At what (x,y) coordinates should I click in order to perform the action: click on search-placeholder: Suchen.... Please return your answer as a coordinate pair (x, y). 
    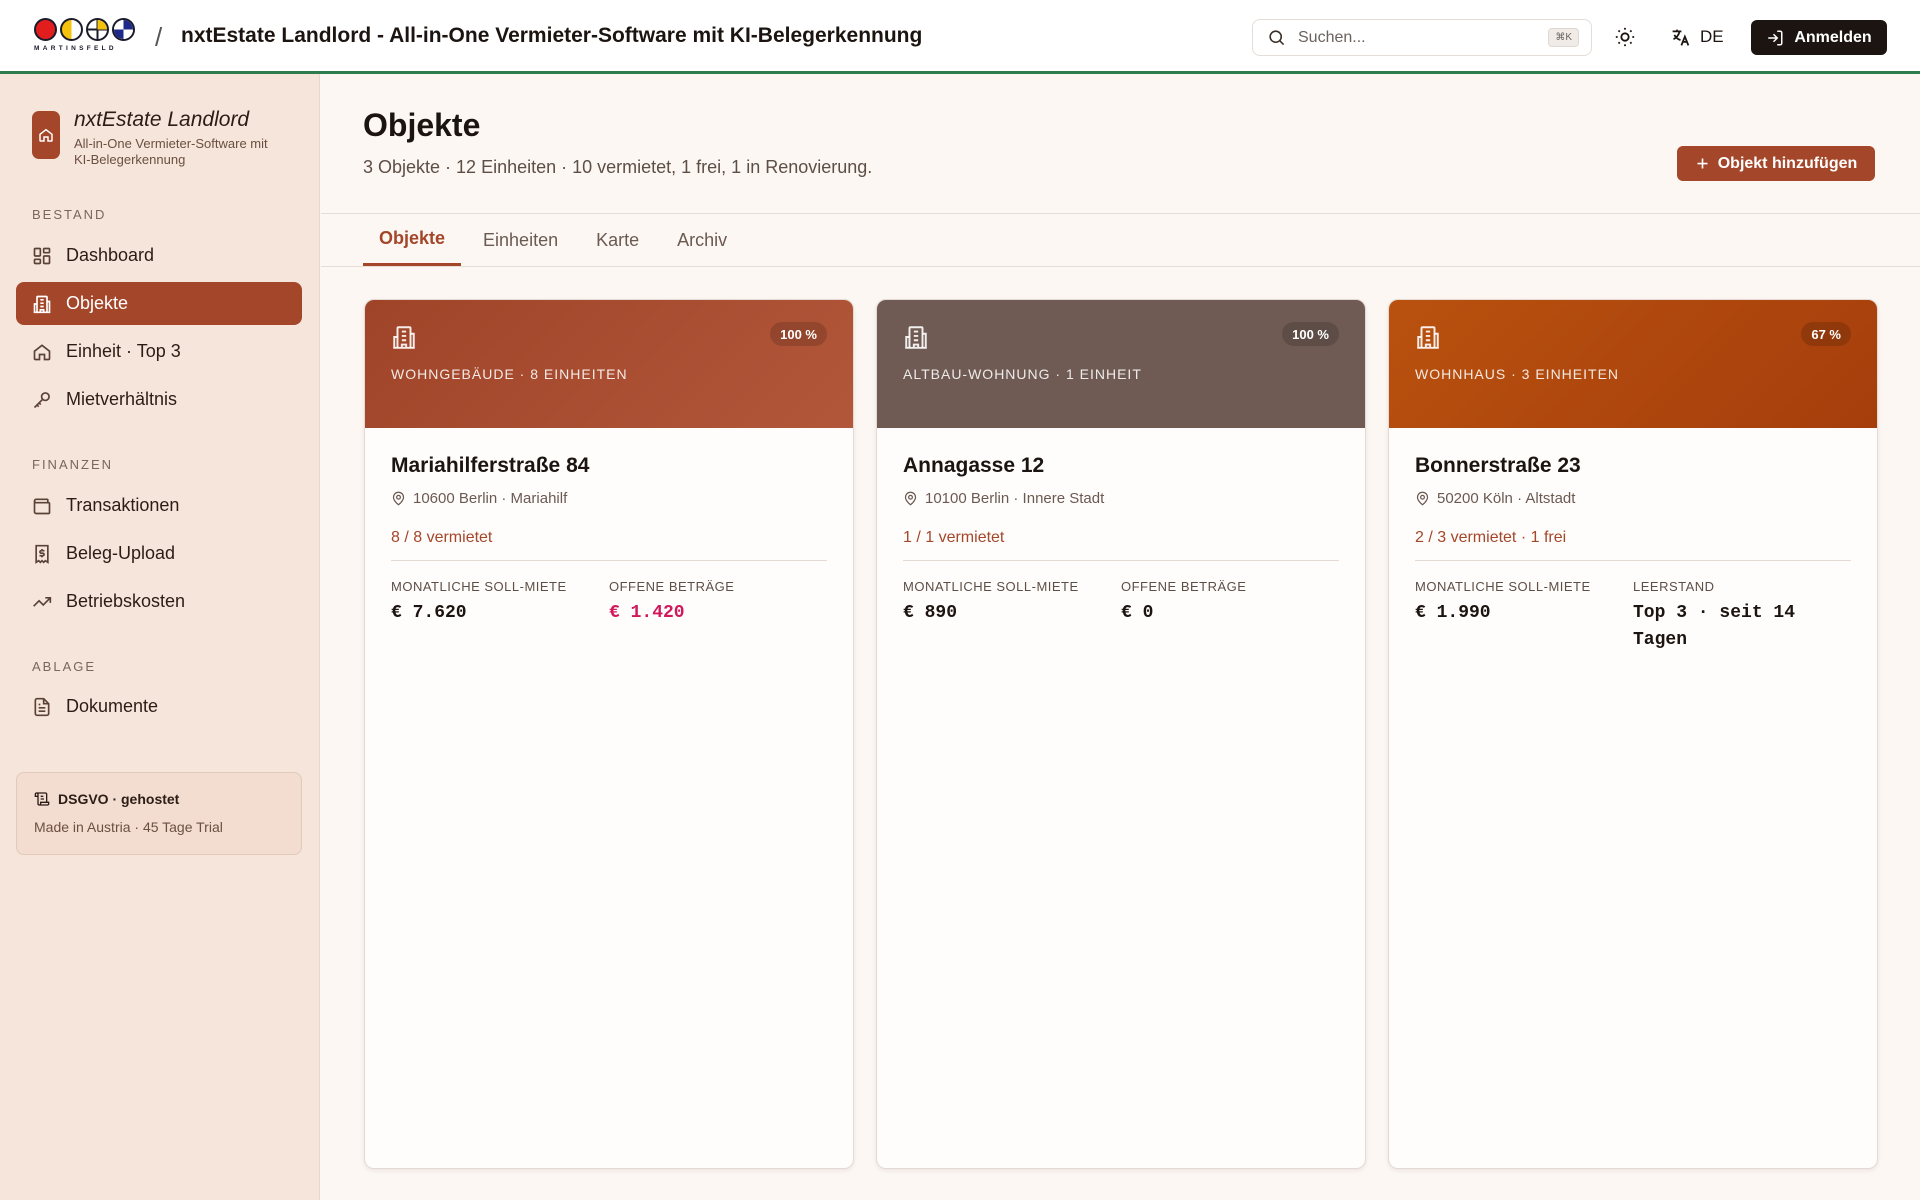
    Looking at the image, I should click on (1332, 37).